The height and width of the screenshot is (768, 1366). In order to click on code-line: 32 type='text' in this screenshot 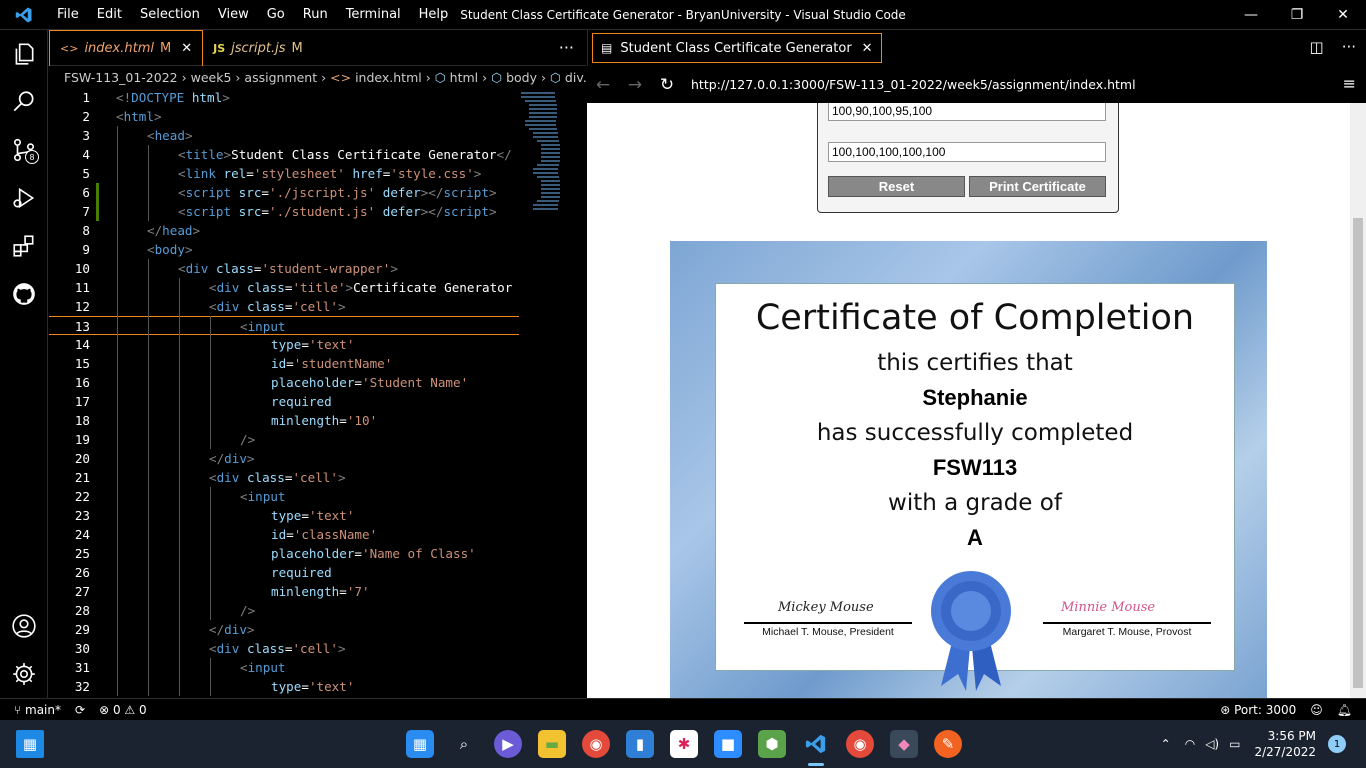, I will do `click(284, 686)`.